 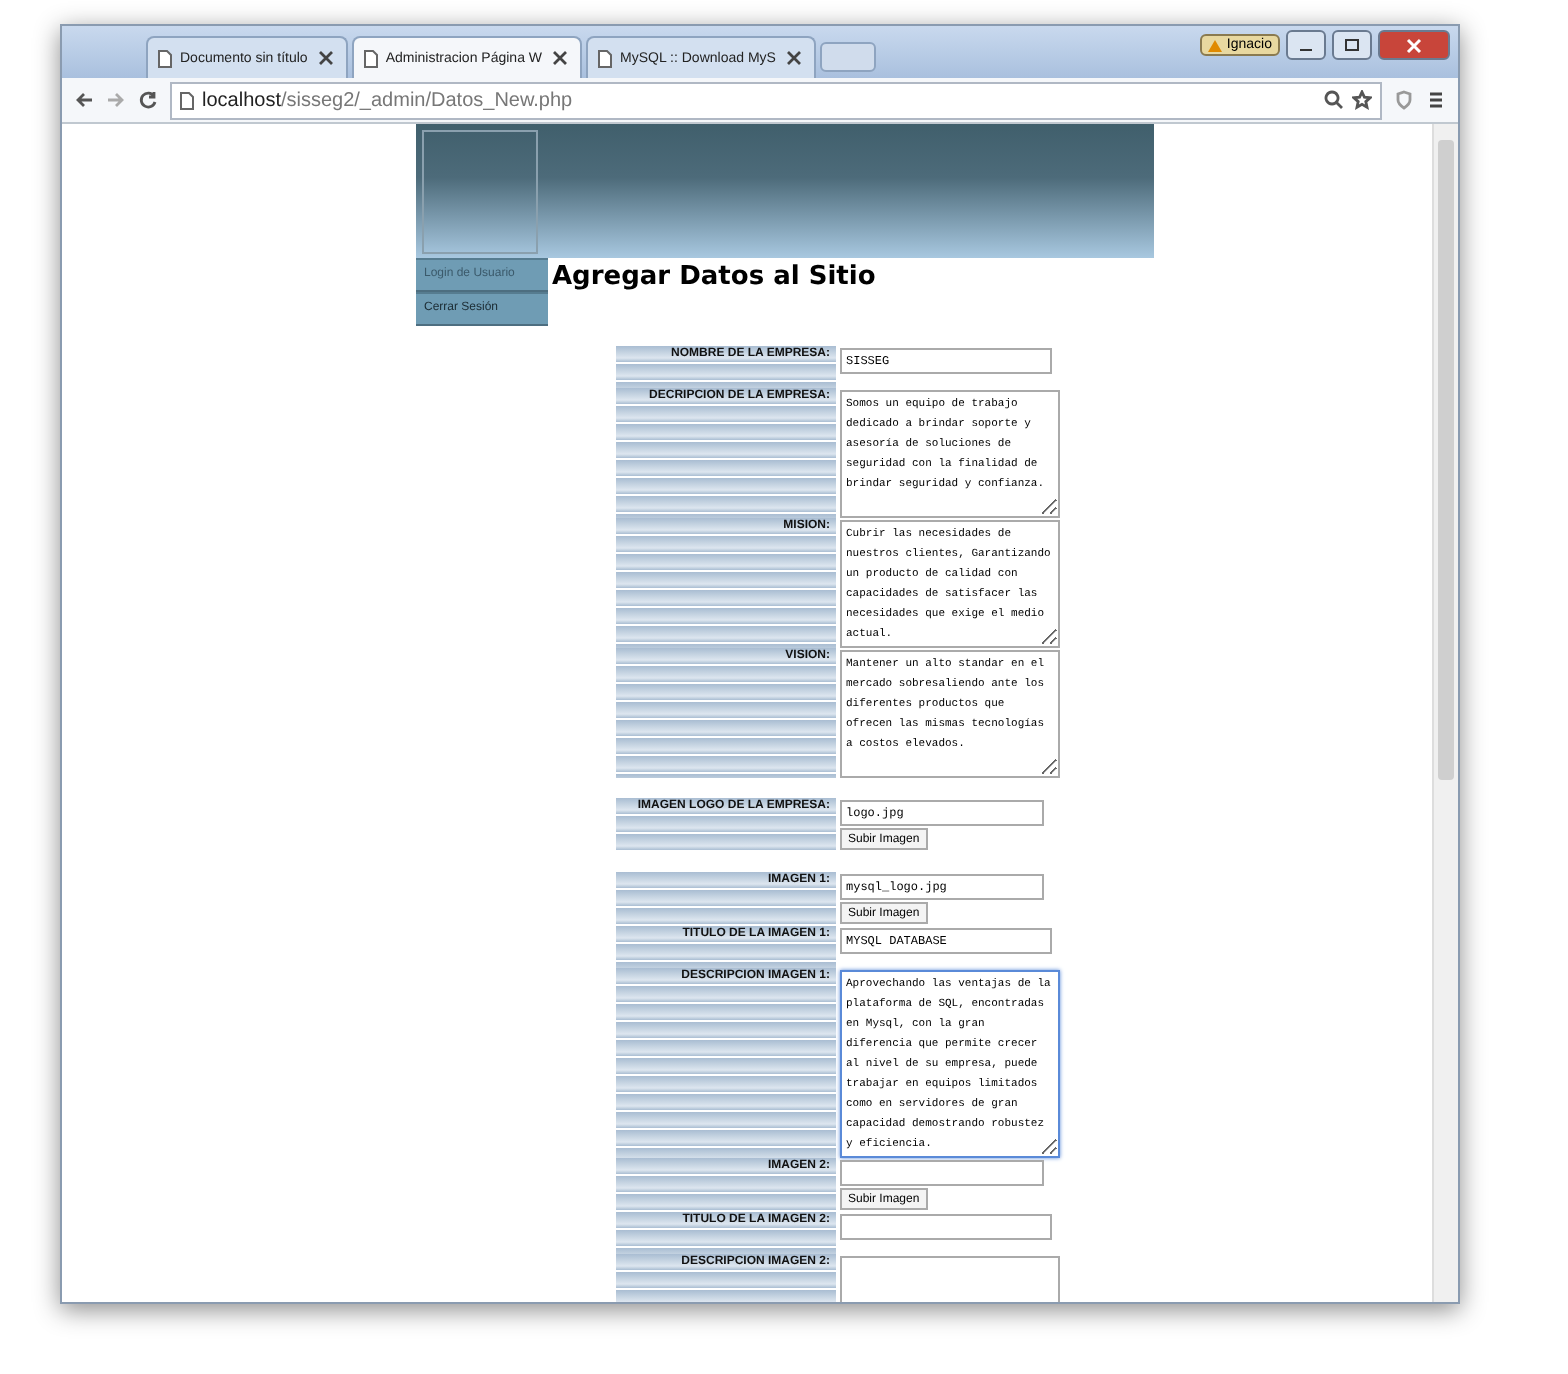 What do you see at coordinates (1436, 100) in the screenshot?
I see `menu-icon` at bounding box center [1436, 100].